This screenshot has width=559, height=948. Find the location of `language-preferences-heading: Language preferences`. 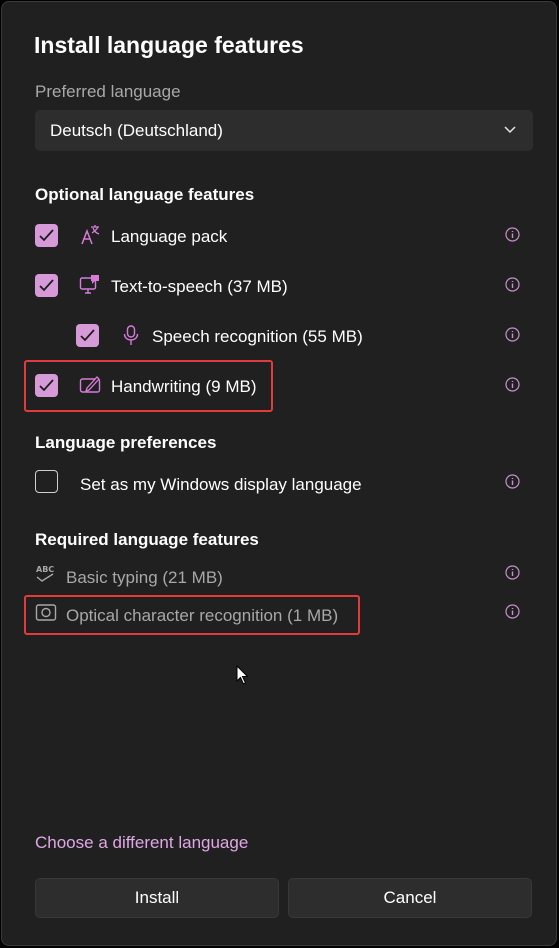

language-preferences-heading: Language preferences is located at coordinates (126, 442).